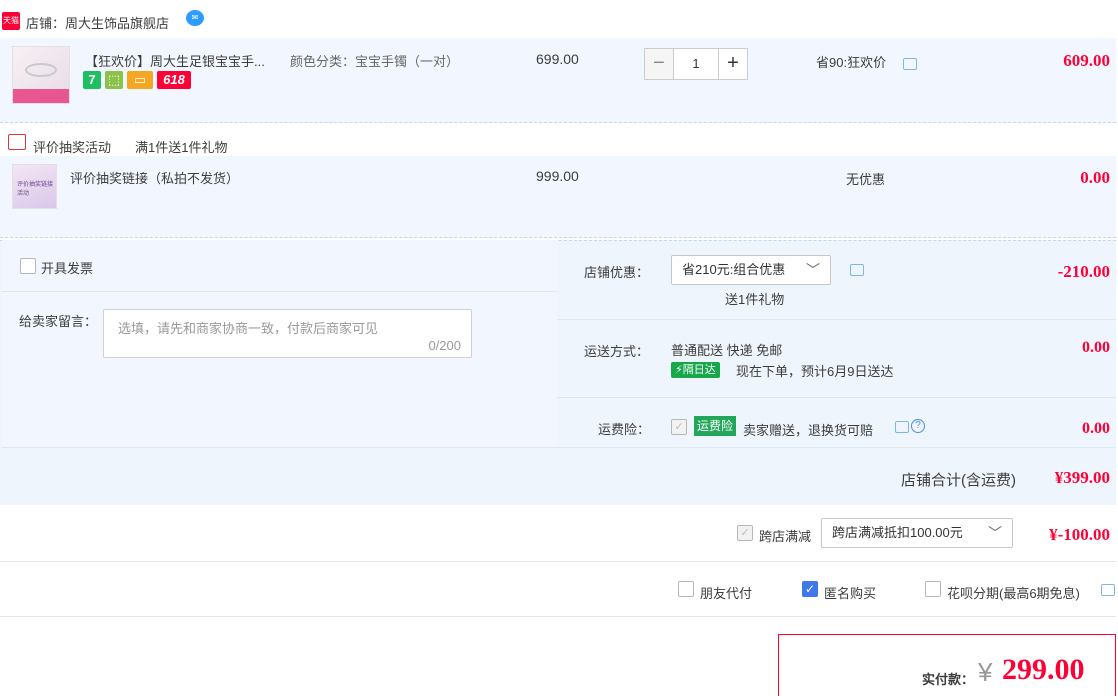 This screenshot has height=696, width=1118. What do you see at coordinates (557, 59) in the screenshot?
I see `unit-price: 699.00` at bounding box center [557, 59].